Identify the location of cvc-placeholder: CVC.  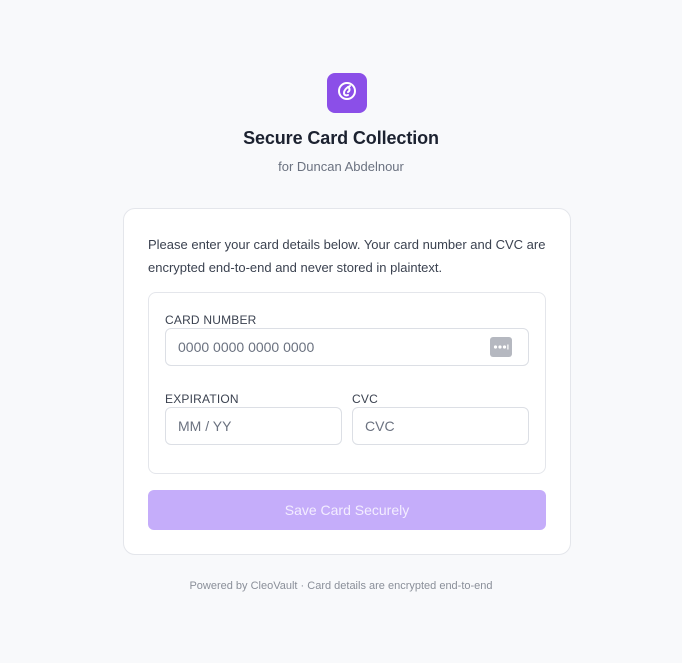
(380, 426).